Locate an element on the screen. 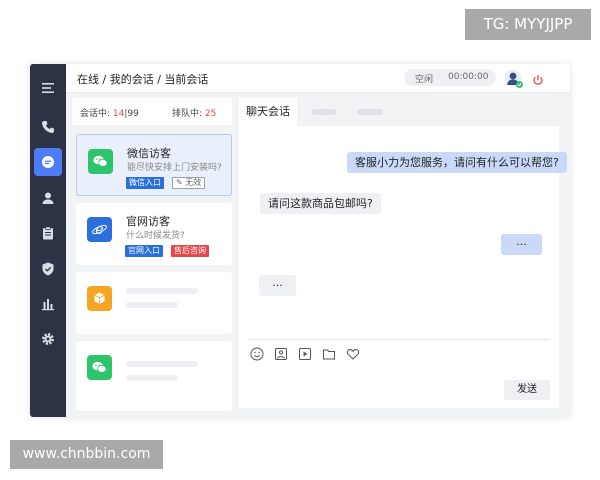 The image size is (600, 480). visitor-name: 官网访客 is located at coordinates (148, 221).